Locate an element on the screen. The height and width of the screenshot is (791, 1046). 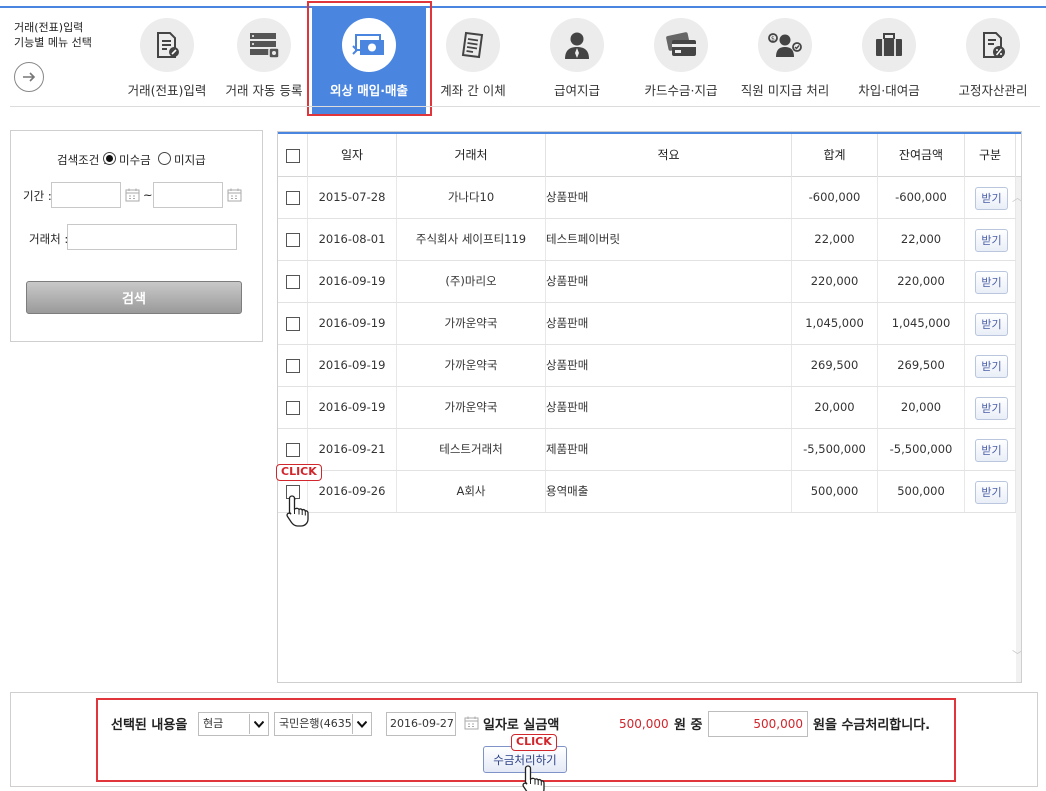
click-annotation: CLICK is located at coordinates (534, 742).